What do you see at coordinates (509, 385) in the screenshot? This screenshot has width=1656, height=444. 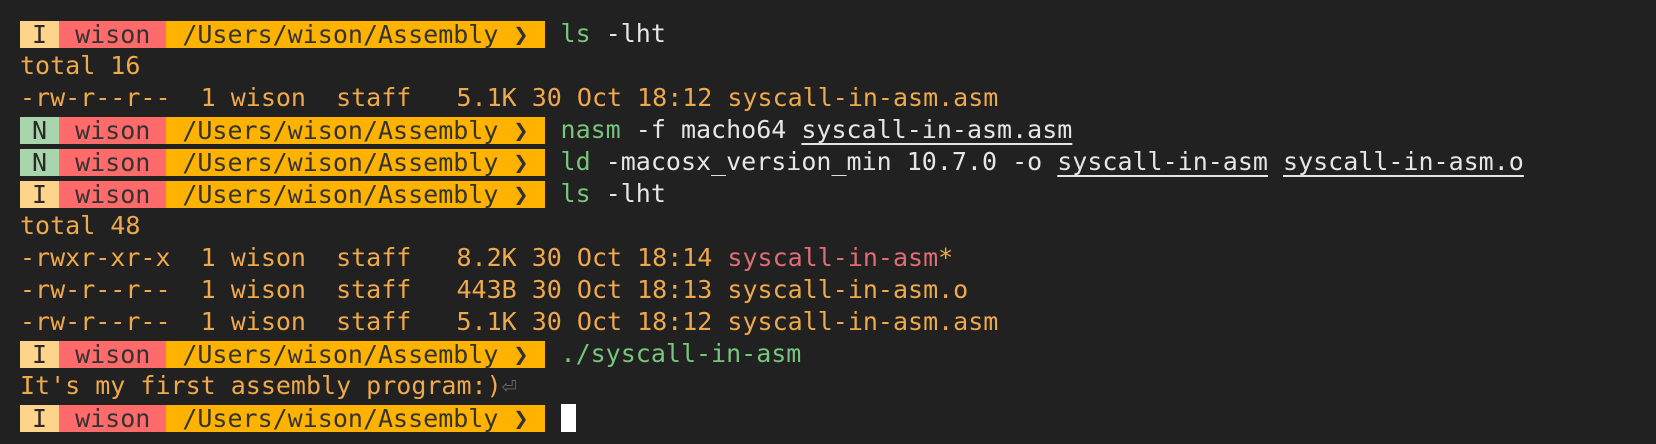 I see `return-symbol-icon: ⏎` at bounding box center [509, 385].